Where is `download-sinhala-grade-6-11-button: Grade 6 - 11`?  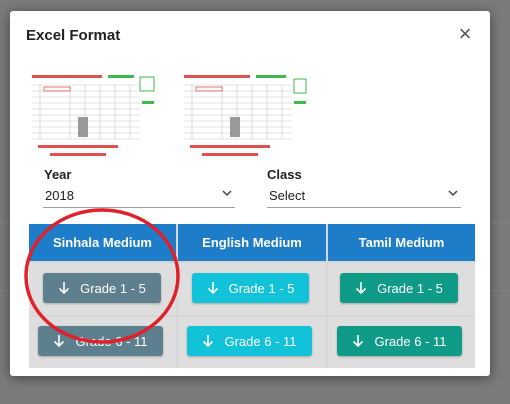
download-sinhala-grade-6-11-button: Grade 6 - 11 is located at coordinates (100, 341).